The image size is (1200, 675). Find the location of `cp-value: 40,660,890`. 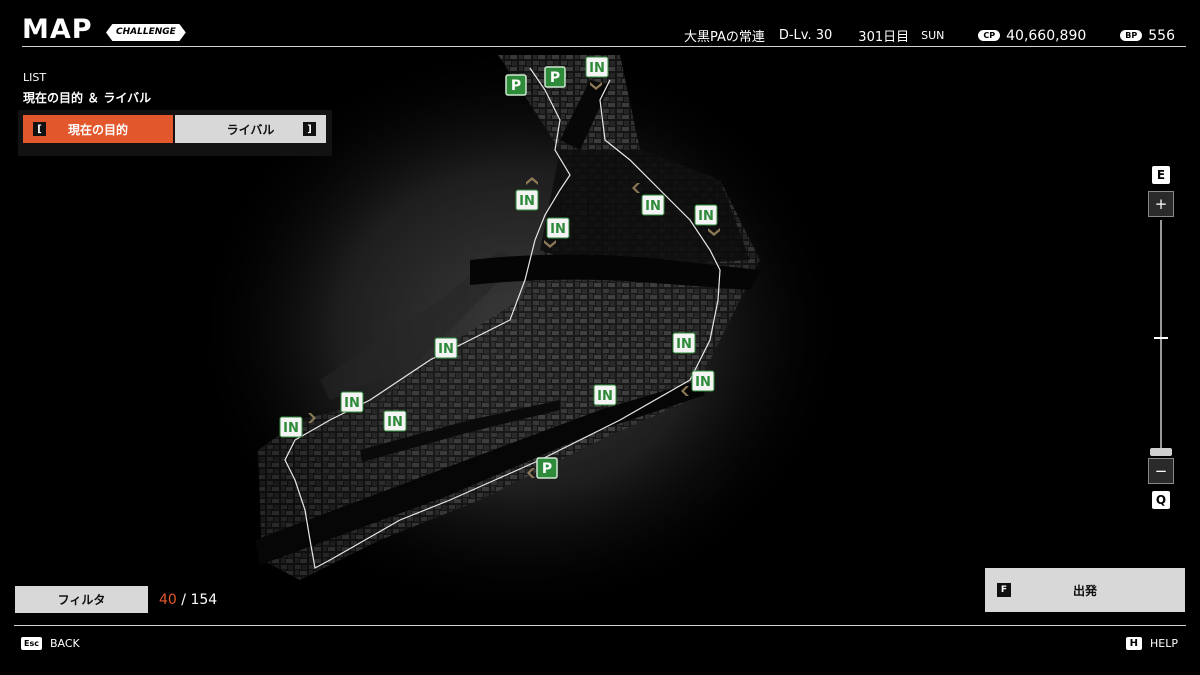

cp-value: 40,660,890 is located at coordinates (1046, 35).